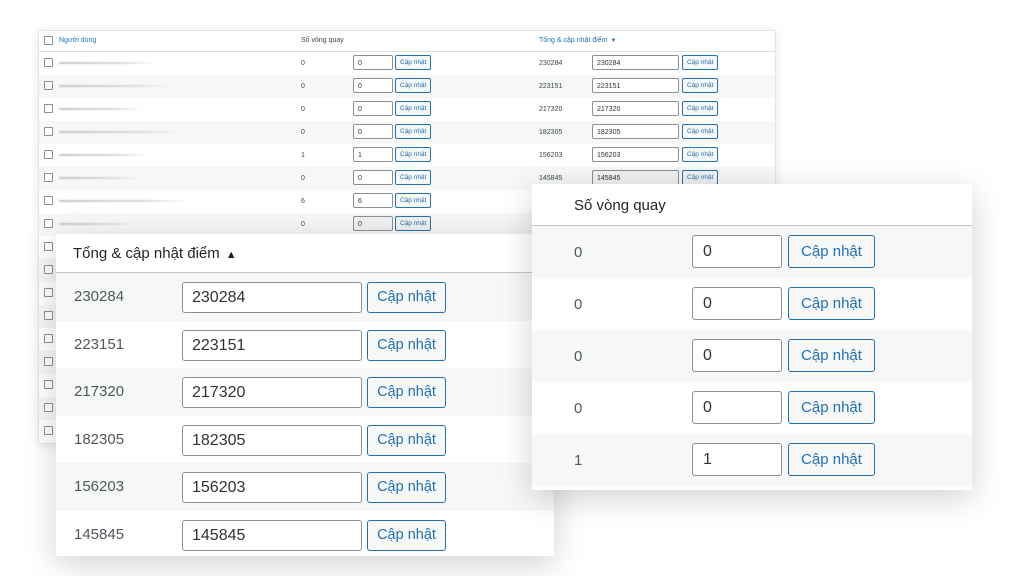 The height and width of the screenshot is (576, 1024). I want to click on points-value: 223151, so click(551, 86).